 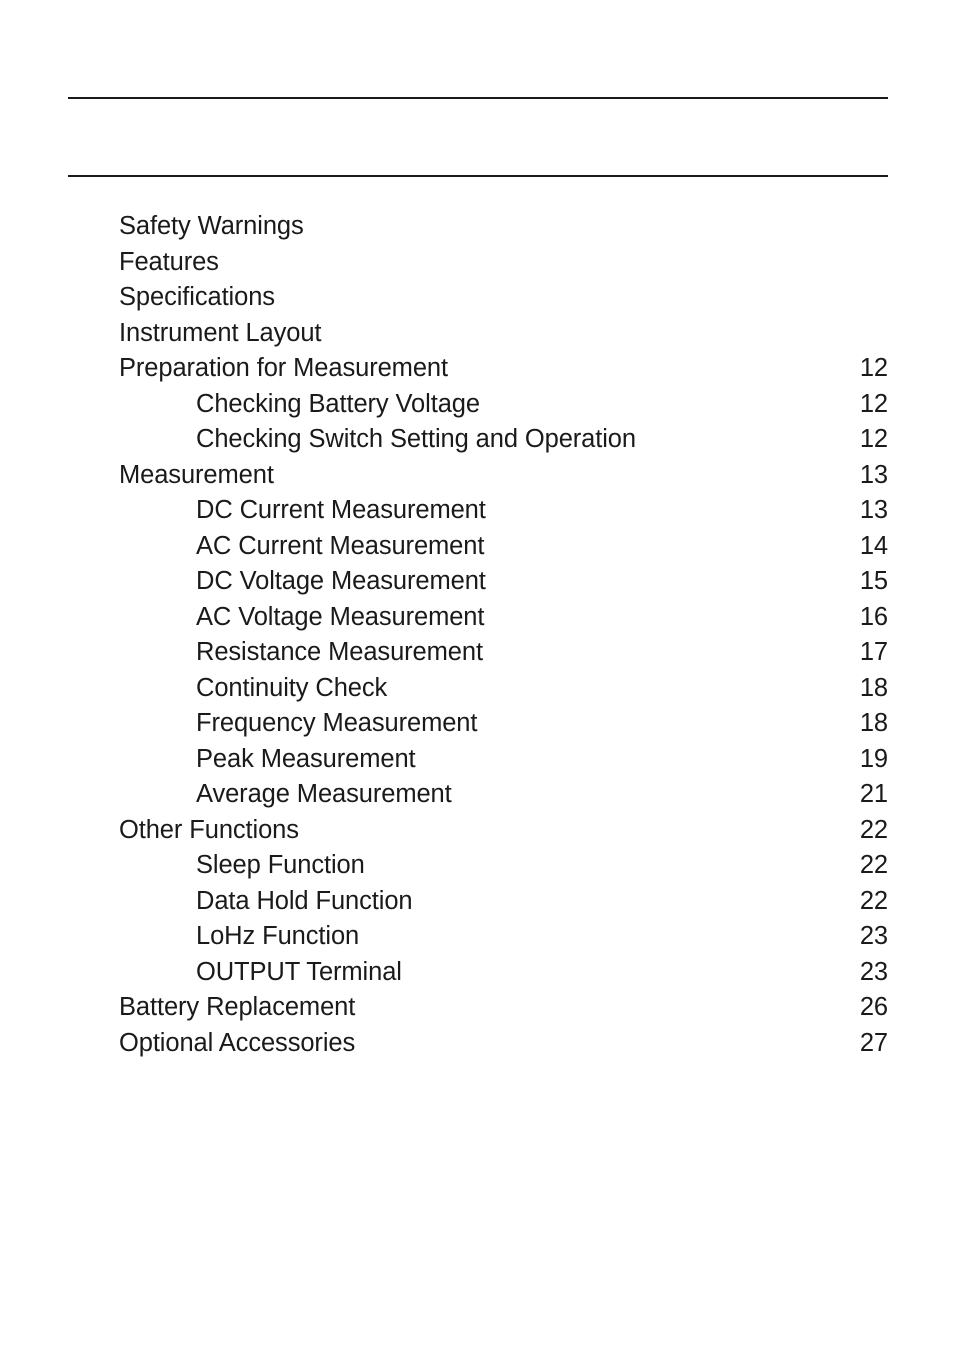 What do you see at coordinates (304, 900) in the screenshot?
I see `toc-entry-label: Data Hold Function` at bounding box center [304, 900].